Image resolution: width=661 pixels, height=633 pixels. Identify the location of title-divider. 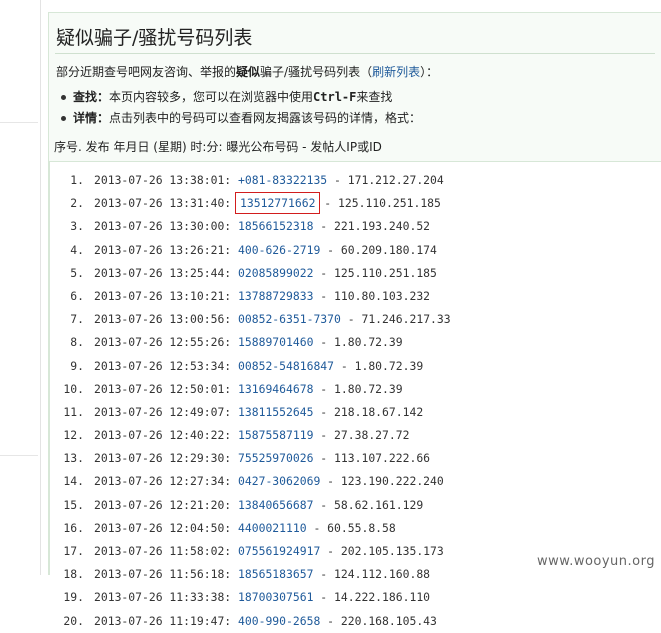
(355, 53).